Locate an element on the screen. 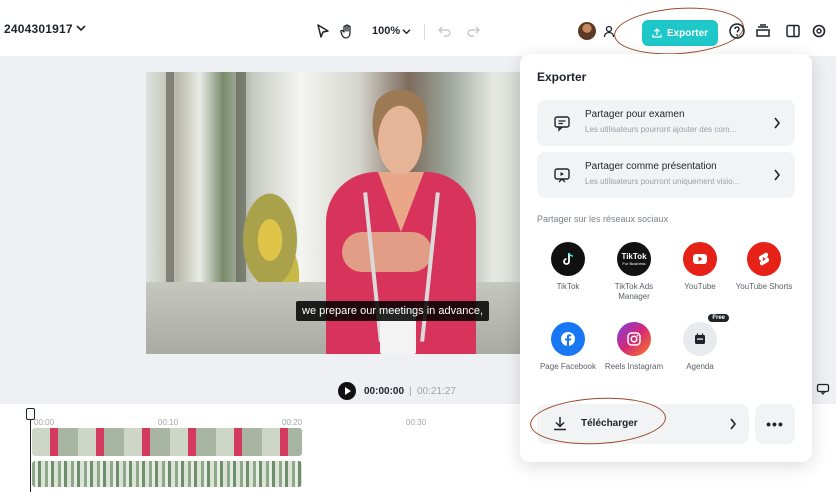 Image resolution: width=836 pixels, height=492 pixels. tiktok-ads-logo-sub: For Business is located at coordinates (634, 263).